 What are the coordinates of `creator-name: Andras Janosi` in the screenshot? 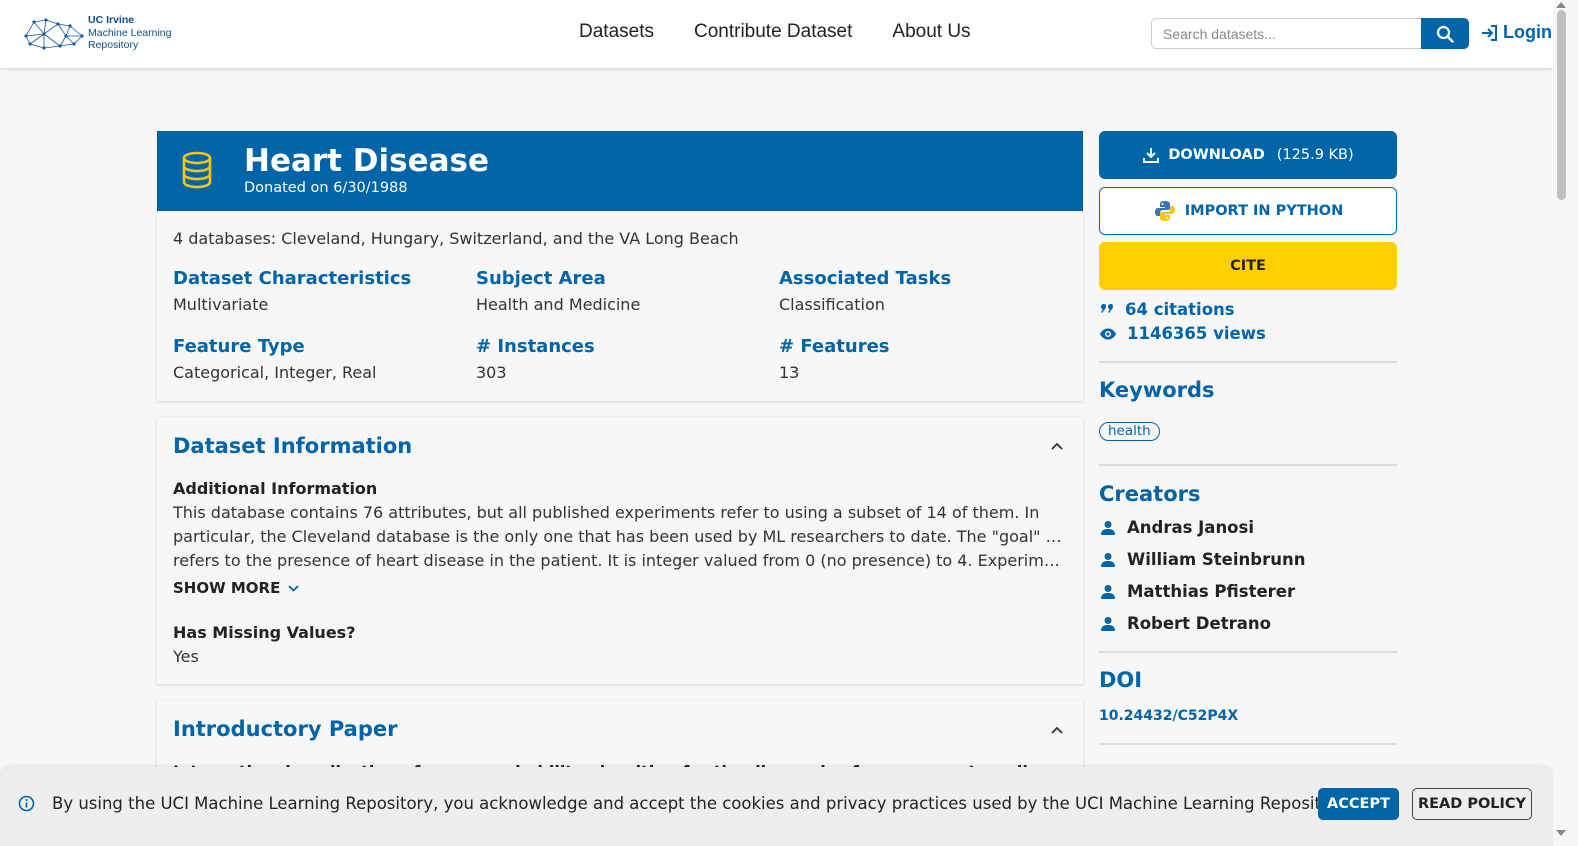 It's located at (1190, 527).